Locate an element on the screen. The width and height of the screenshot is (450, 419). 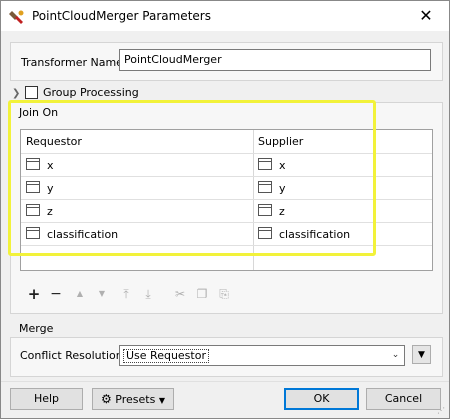
requestor-cell: x is located at coordinates (137, 165).